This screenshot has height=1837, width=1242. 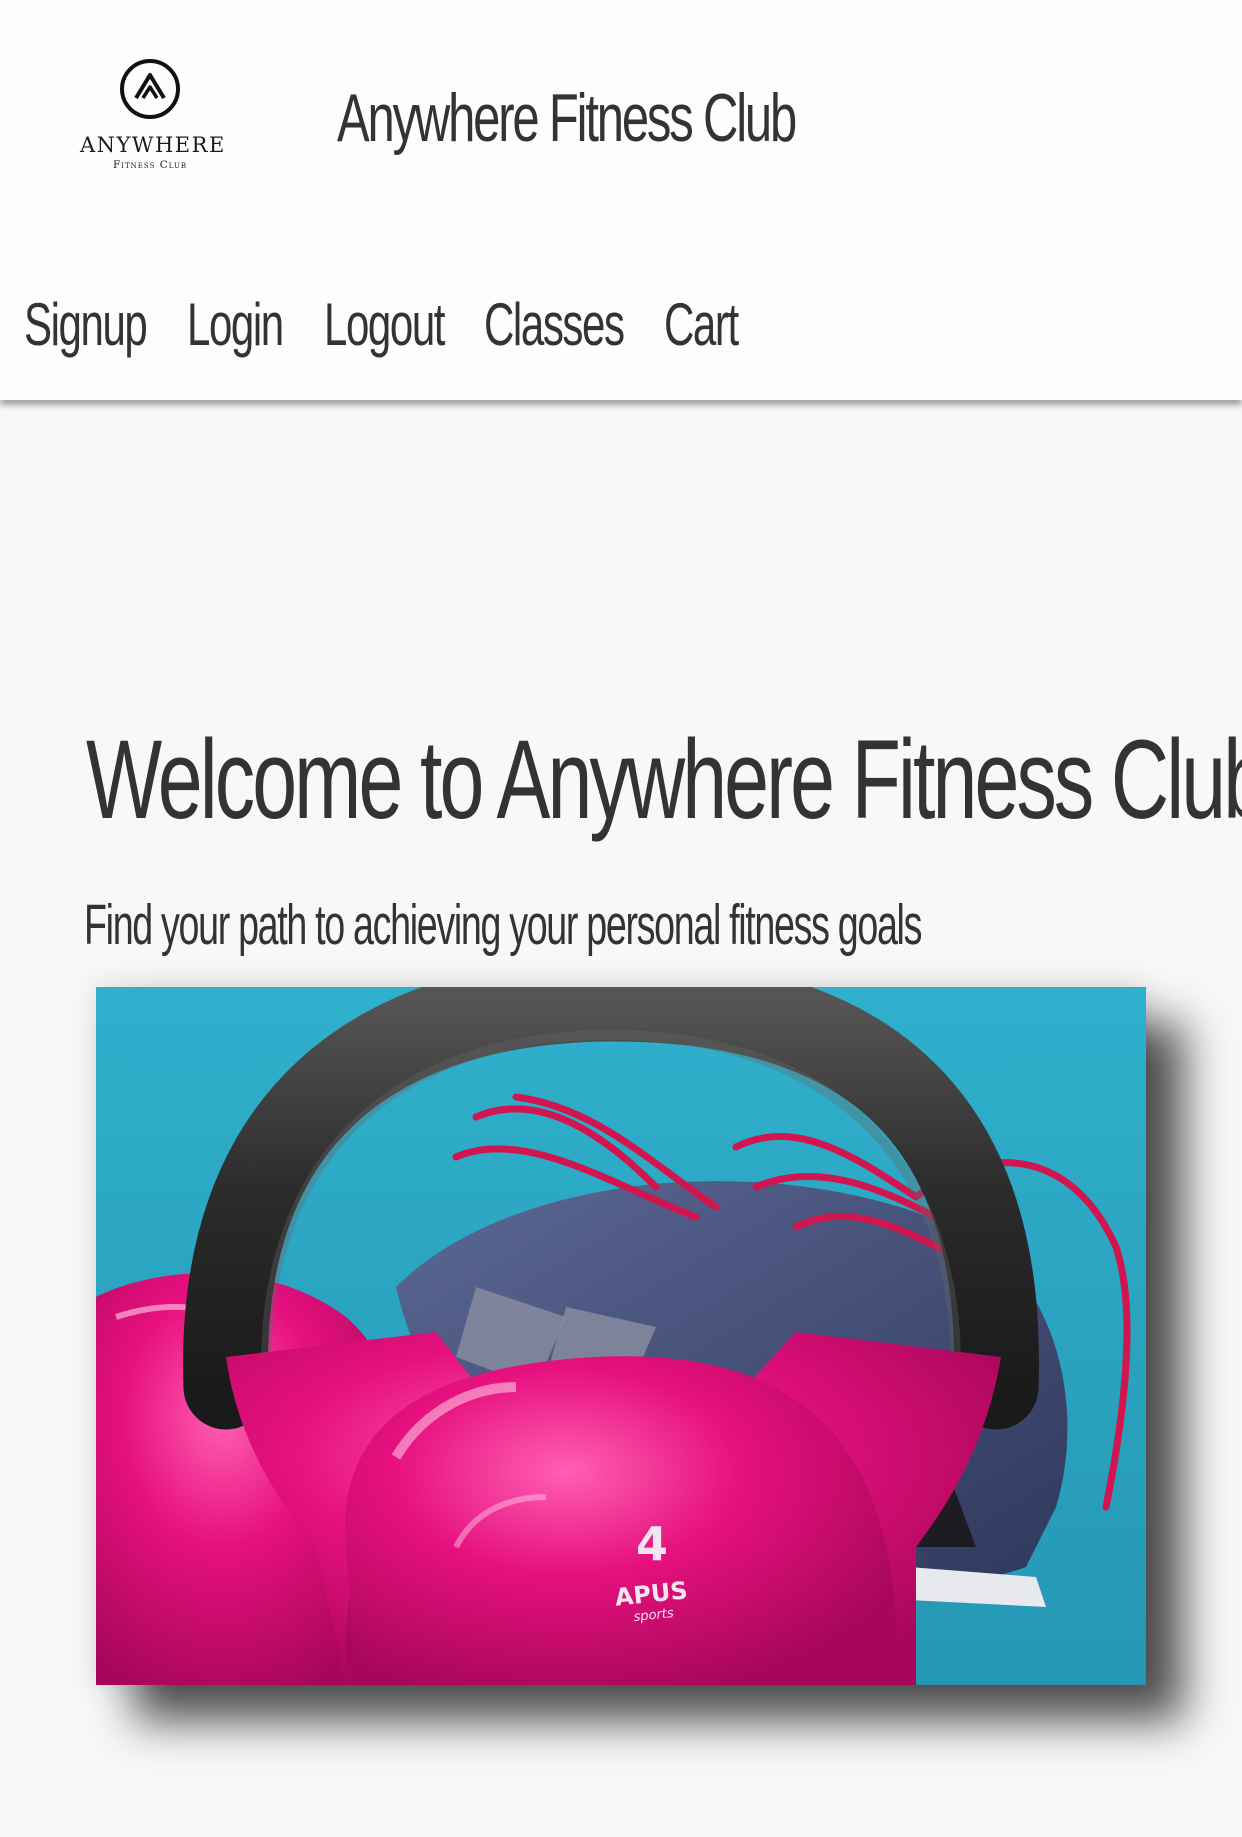 I want to click on site-title: Anywhere Fitness Club, so click(x=567, y=118).